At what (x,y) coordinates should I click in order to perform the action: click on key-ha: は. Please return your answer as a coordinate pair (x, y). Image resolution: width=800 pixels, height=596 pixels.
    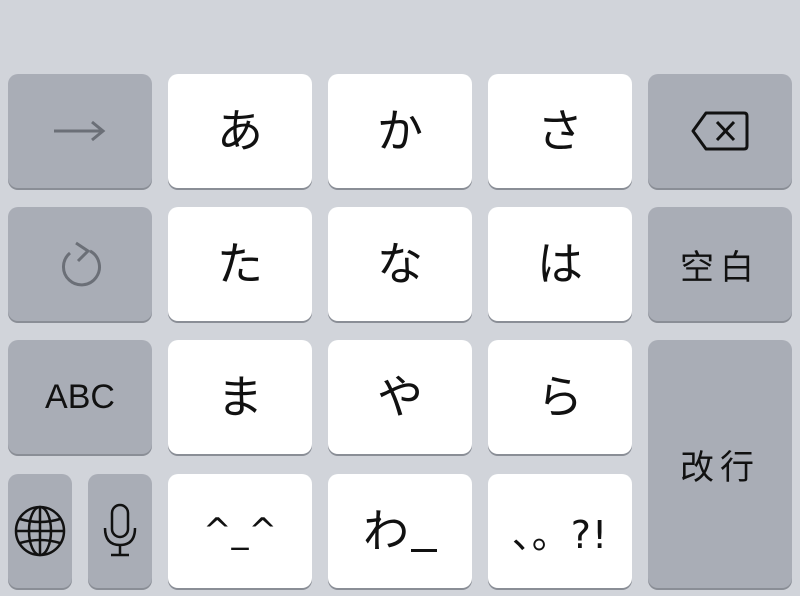
    Looking at the image, I should click on (560, 264).